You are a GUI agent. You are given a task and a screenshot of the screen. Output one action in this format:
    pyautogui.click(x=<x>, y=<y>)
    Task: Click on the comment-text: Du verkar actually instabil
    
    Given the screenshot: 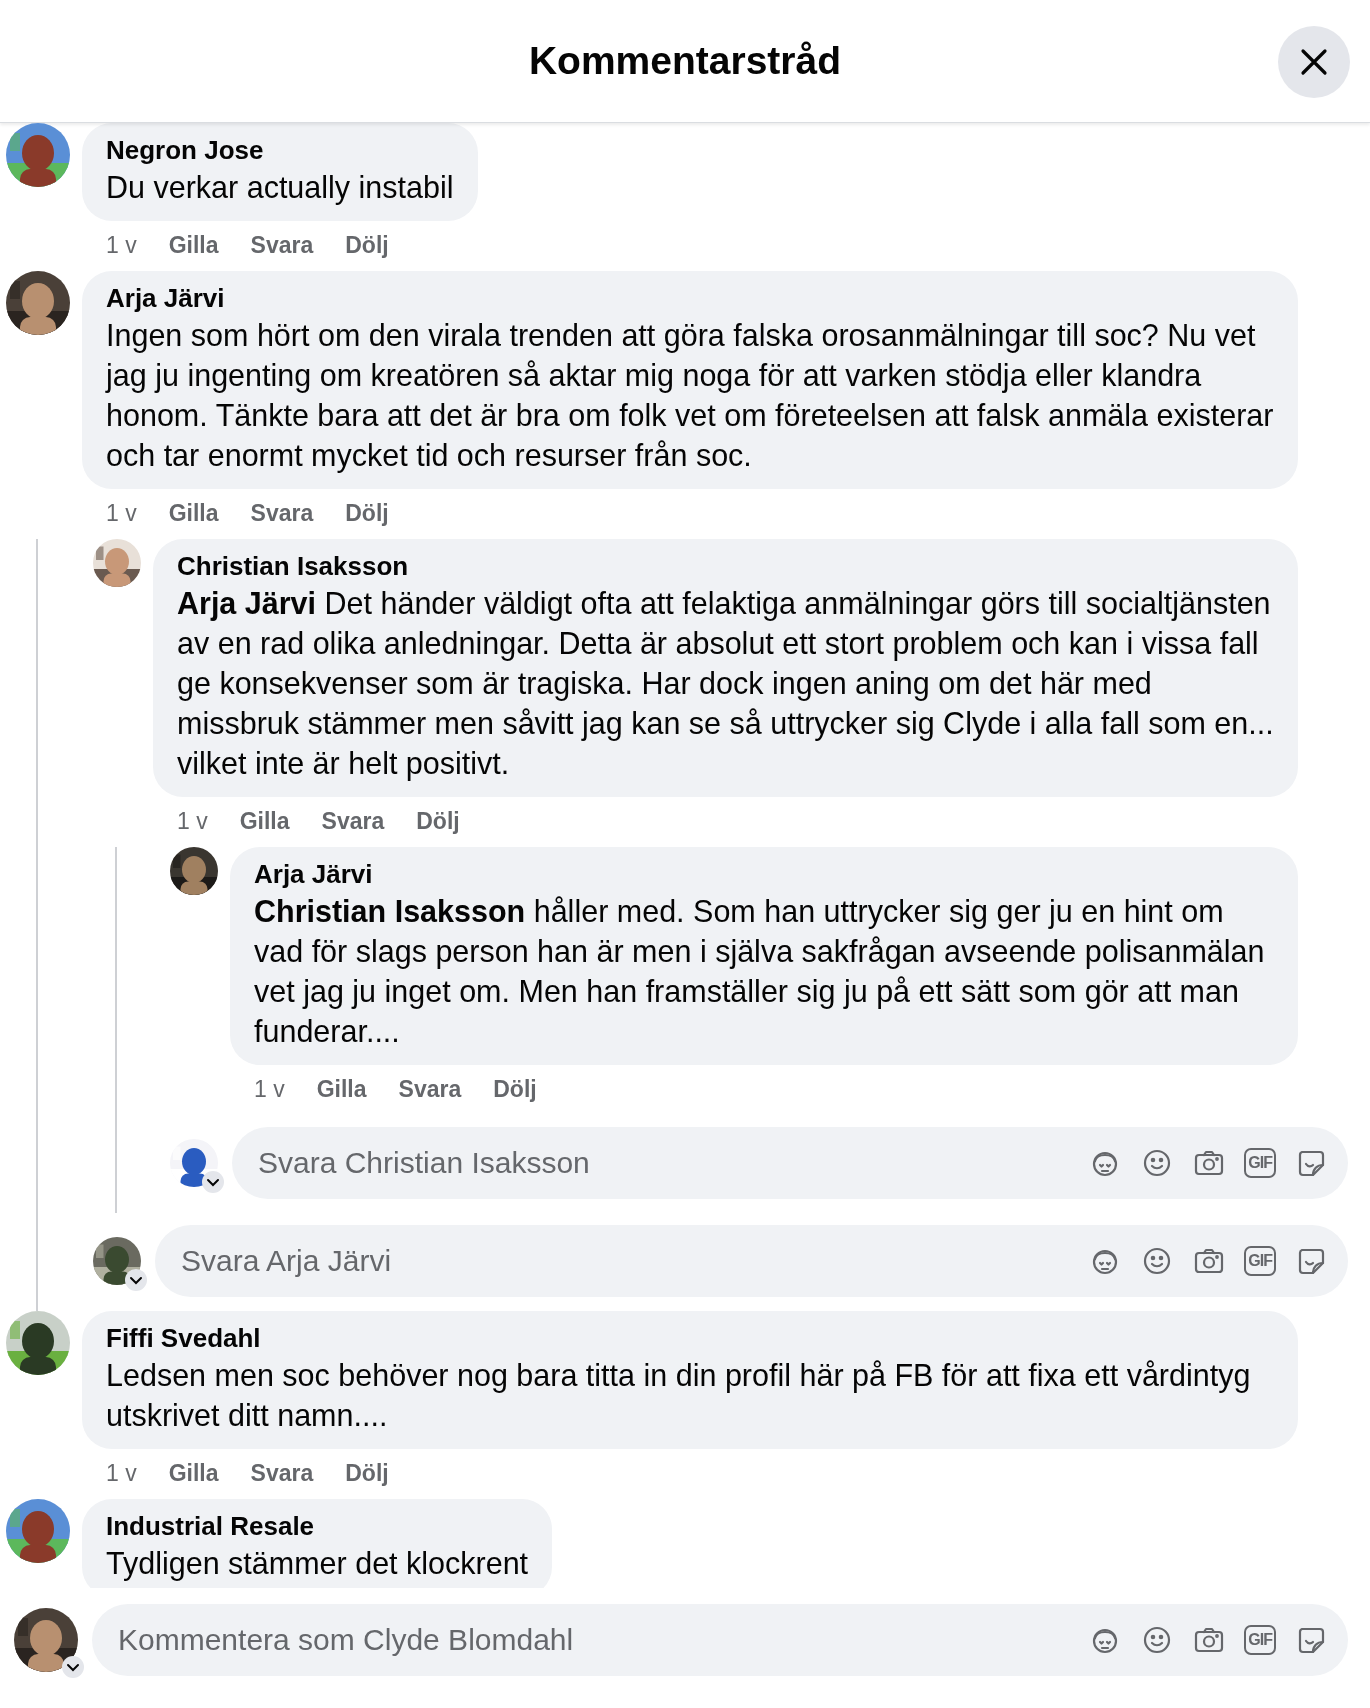 What is the action you would take?
    pyautogui.click(x=280, y=188)
    